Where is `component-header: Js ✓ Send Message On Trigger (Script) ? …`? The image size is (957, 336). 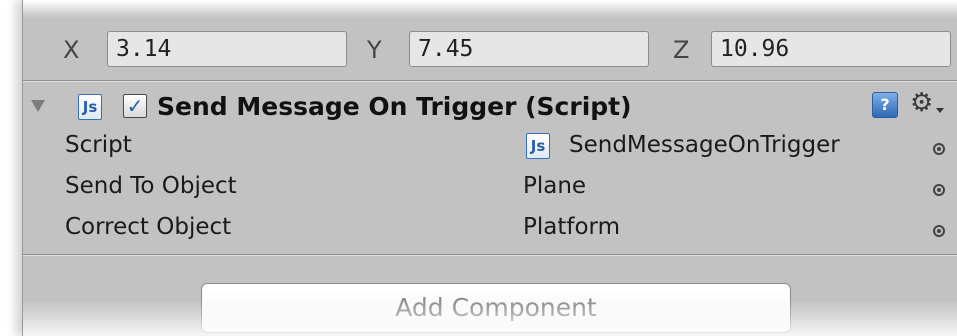 component-header: Js ✓ Send Message On Trigger (Script) ? … is located at coordinates (490, 108).